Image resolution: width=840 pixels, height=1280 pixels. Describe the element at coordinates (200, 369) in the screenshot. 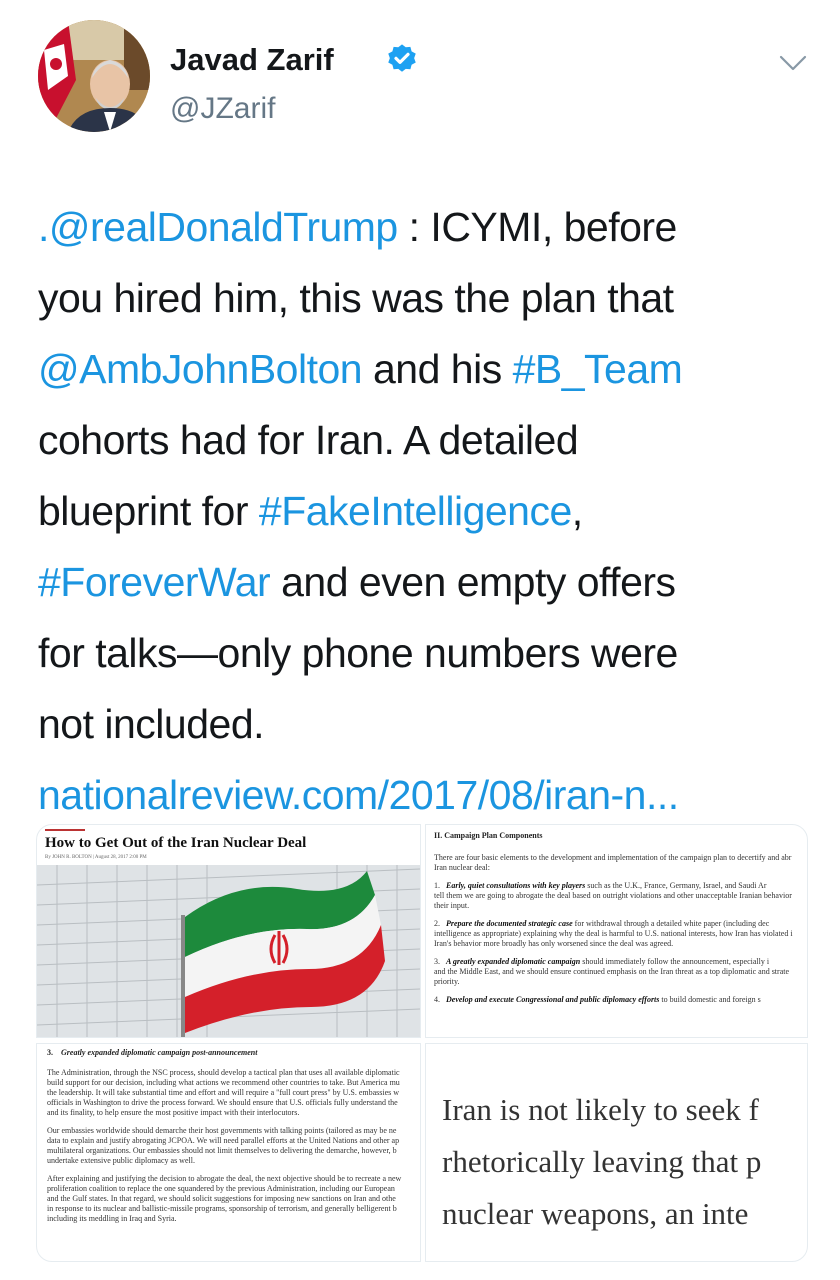

I see `mention-ambjohnbolton: @AmbJohnBolton` at that location.